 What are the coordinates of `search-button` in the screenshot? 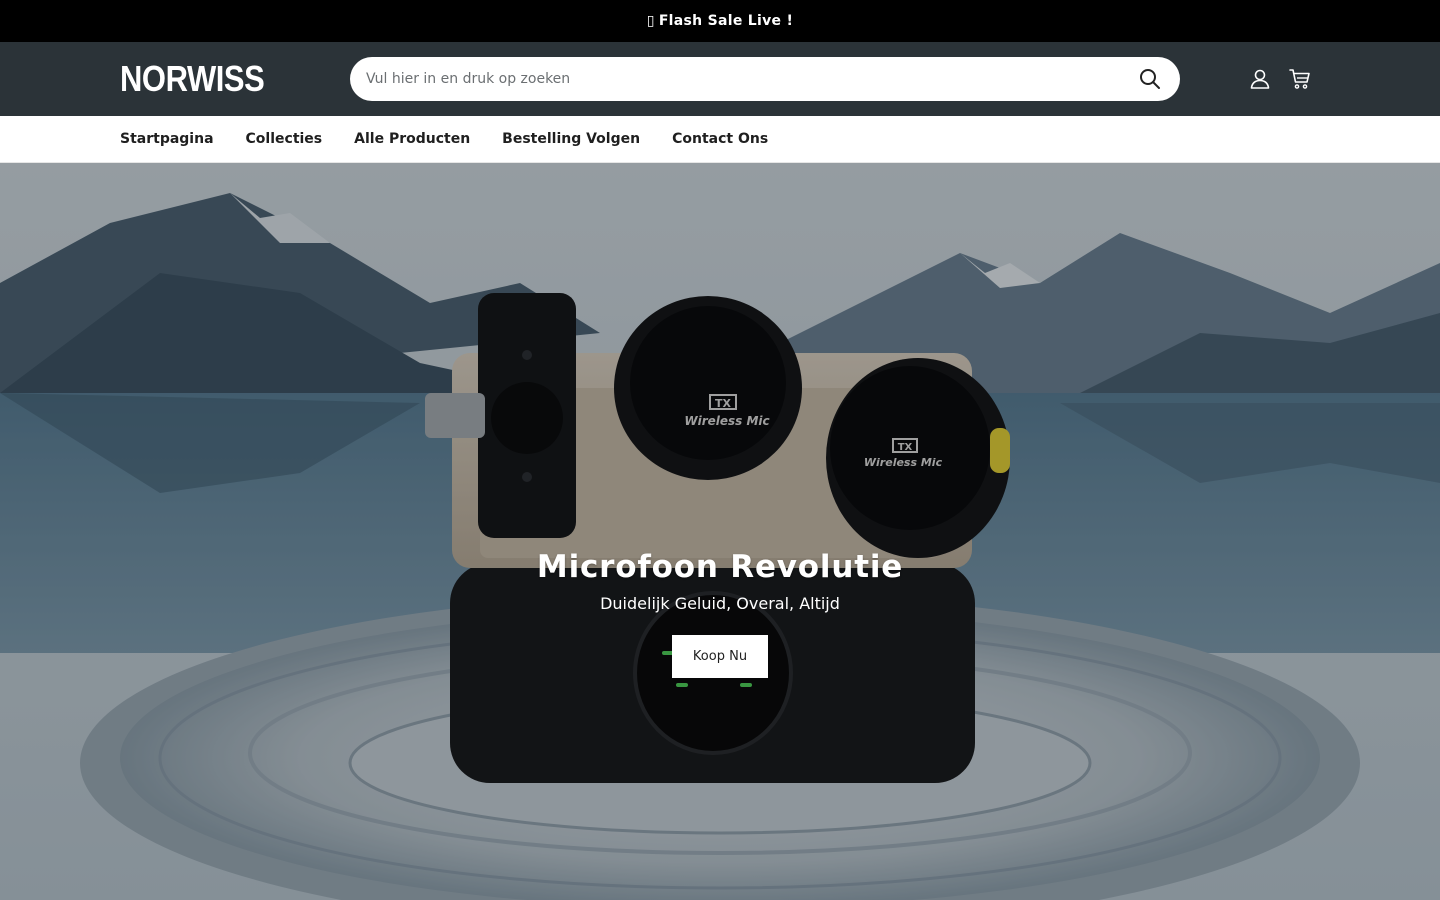 It's located at (1150, 79).